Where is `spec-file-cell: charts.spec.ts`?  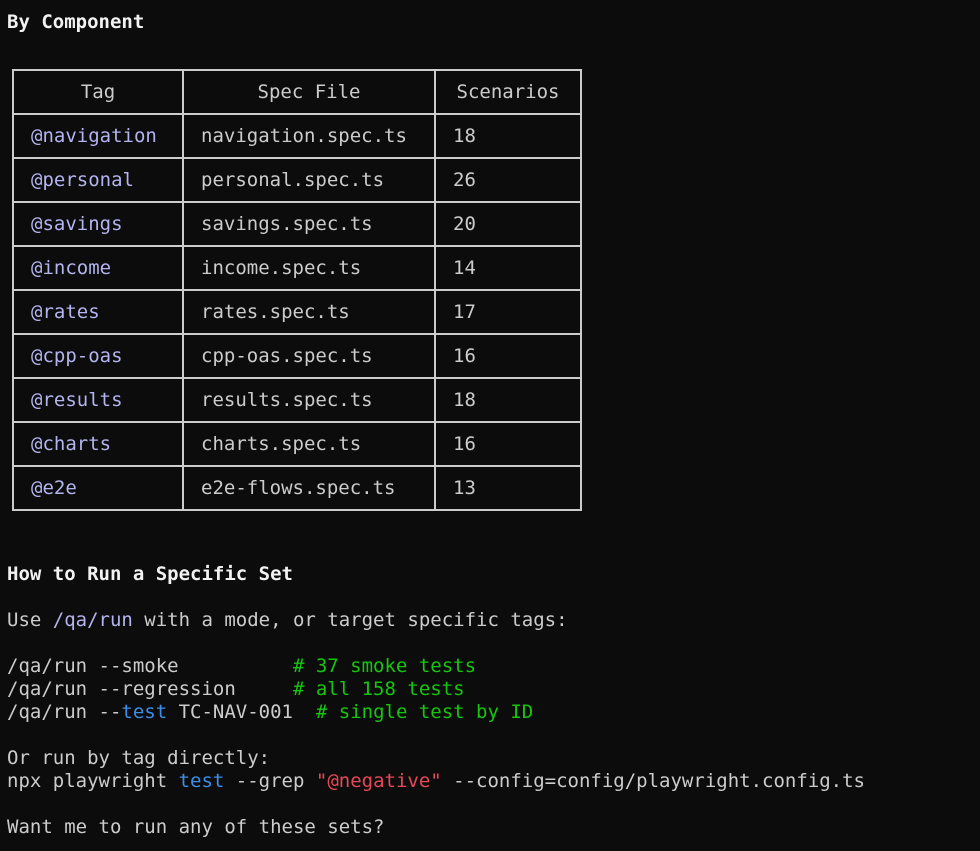 spec-file-cell: charts.spec.ts is located at coordinates (309, 444).